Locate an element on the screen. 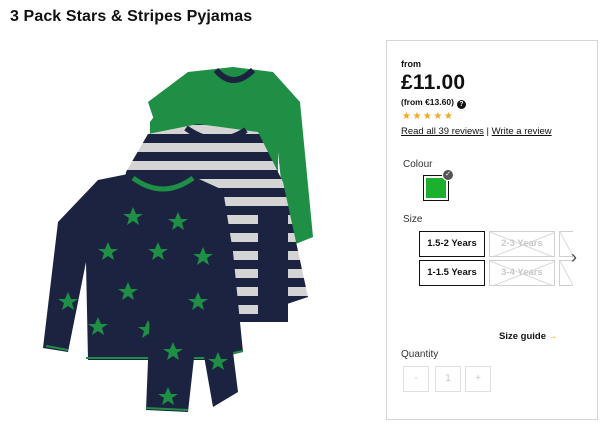  write-review-link: Write a review is located at coordinates (522, 131).